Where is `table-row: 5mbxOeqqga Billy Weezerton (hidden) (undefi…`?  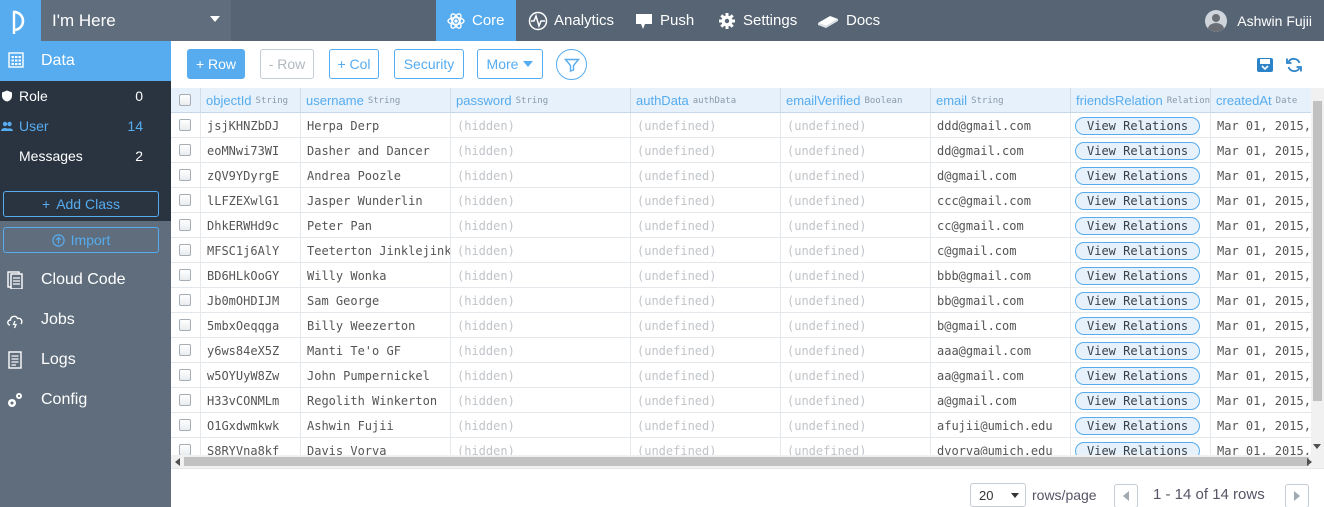
table-row: 5mbxOeqqga Billy Weezerton (hidden) (undefi… is located at coordinates (747, 325).